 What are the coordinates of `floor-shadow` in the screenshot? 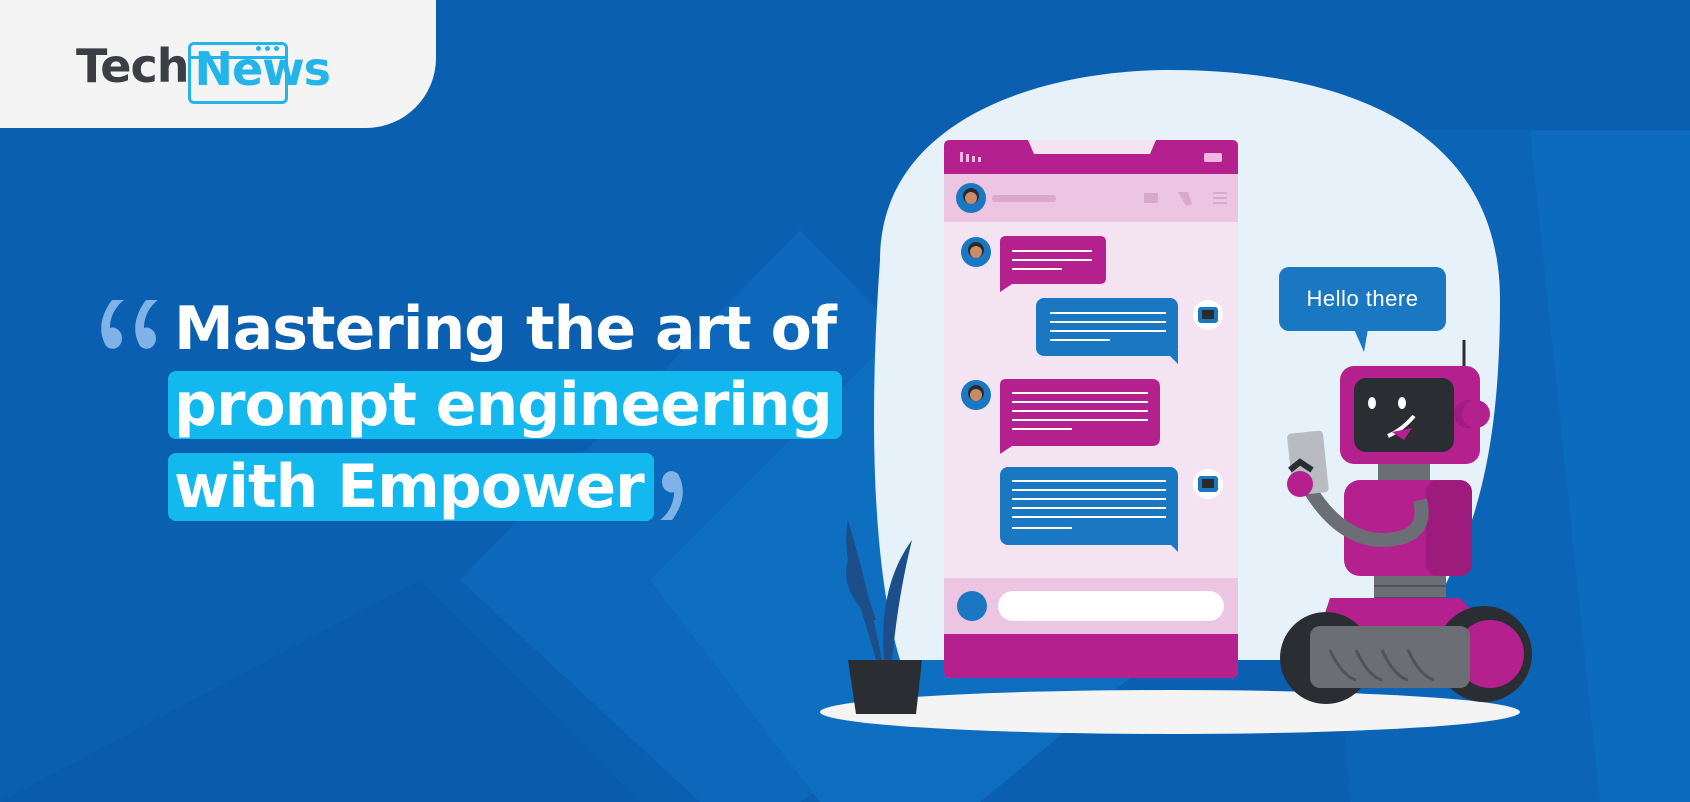 It's located at (1170, 712).